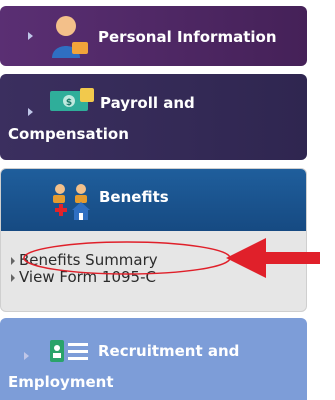  I want to click on person-icon, so click(70, 38).